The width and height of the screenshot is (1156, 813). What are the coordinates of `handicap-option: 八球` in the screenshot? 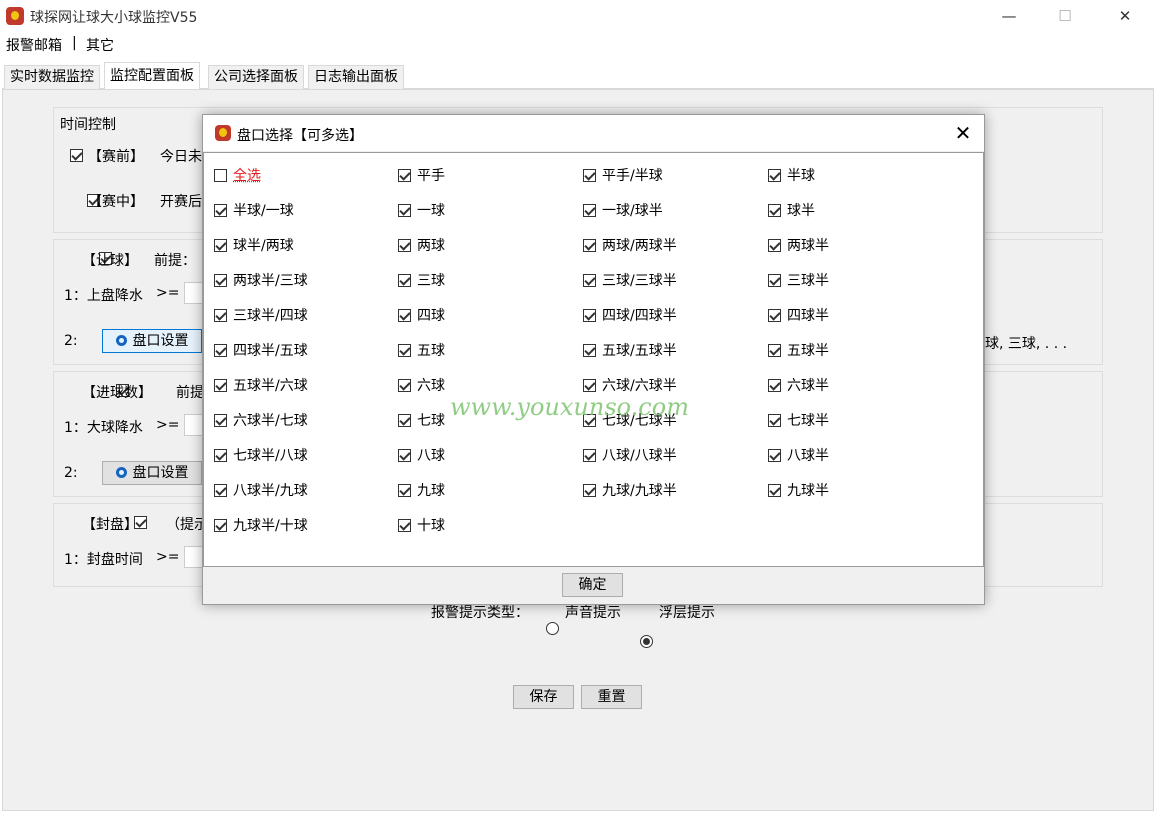 It's located at (421, 455).